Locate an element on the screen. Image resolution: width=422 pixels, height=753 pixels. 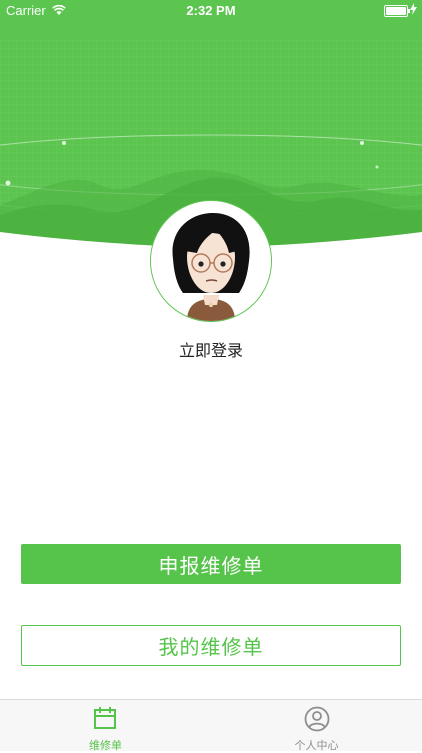
report-repair-button: 申报维修单 is located at coordinates (211, 564).